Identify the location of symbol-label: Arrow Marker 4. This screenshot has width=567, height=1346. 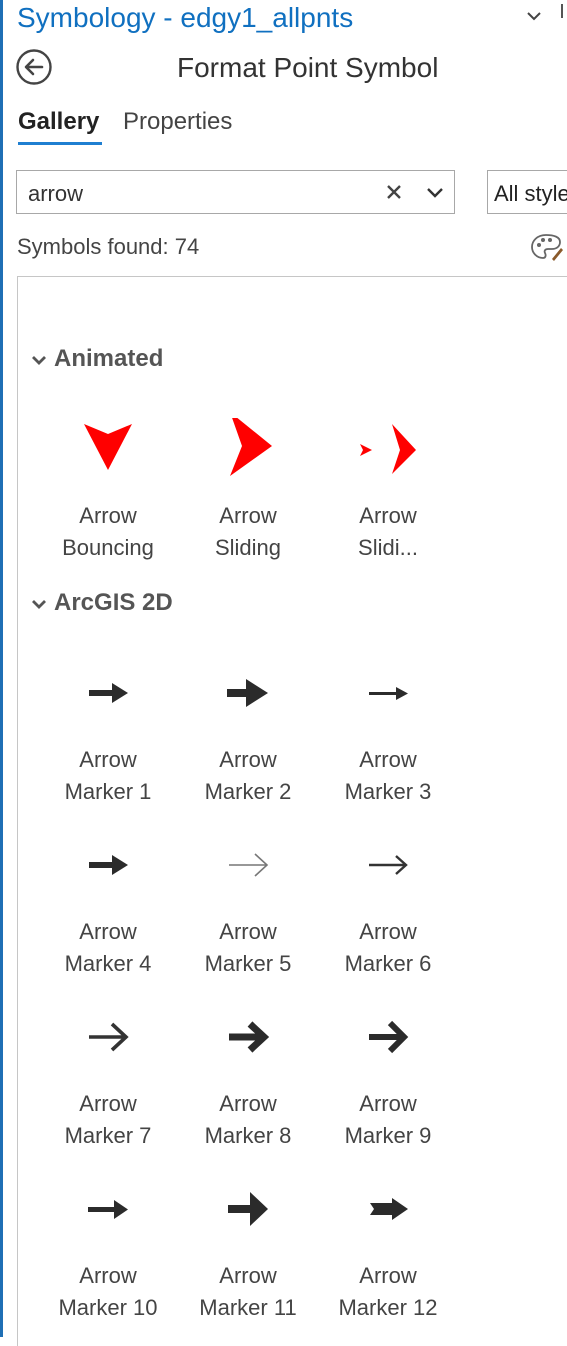
(108, 947).